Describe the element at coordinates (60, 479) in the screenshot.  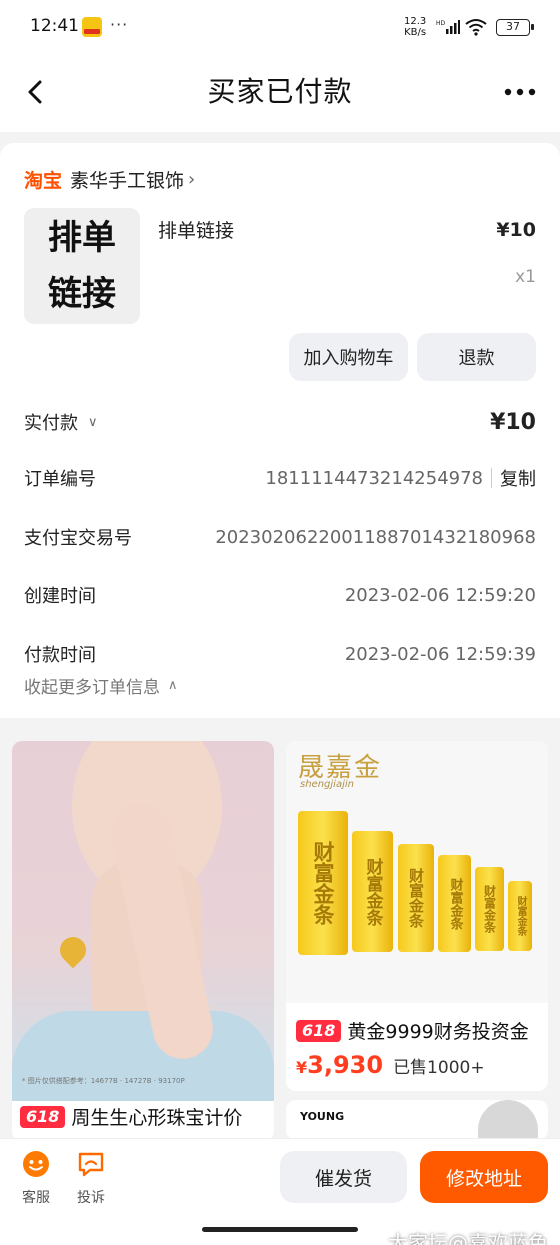
I see `order-number-label: 订单编号` at that location.